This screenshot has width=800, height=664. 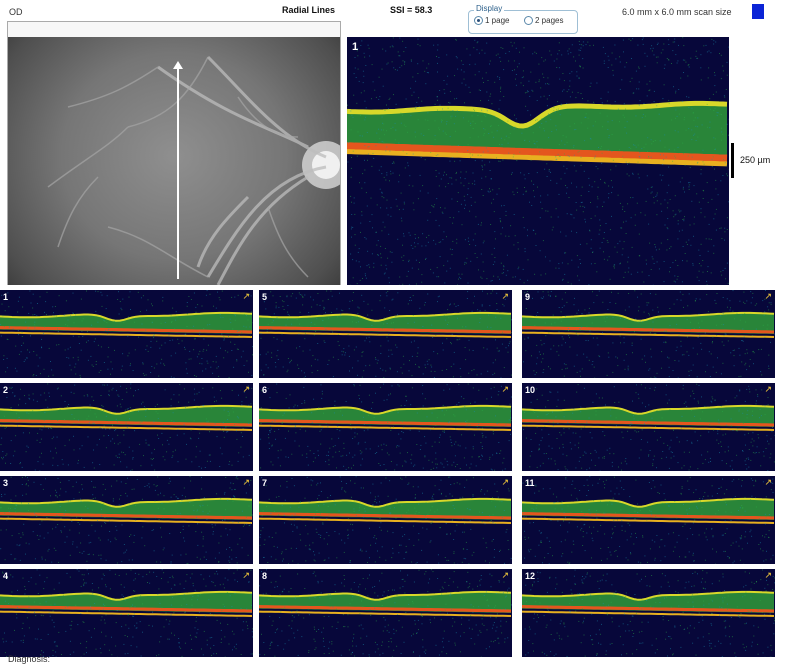 I want to click on bscan-thumbnail-number: 10, so click(x=530, y=390).